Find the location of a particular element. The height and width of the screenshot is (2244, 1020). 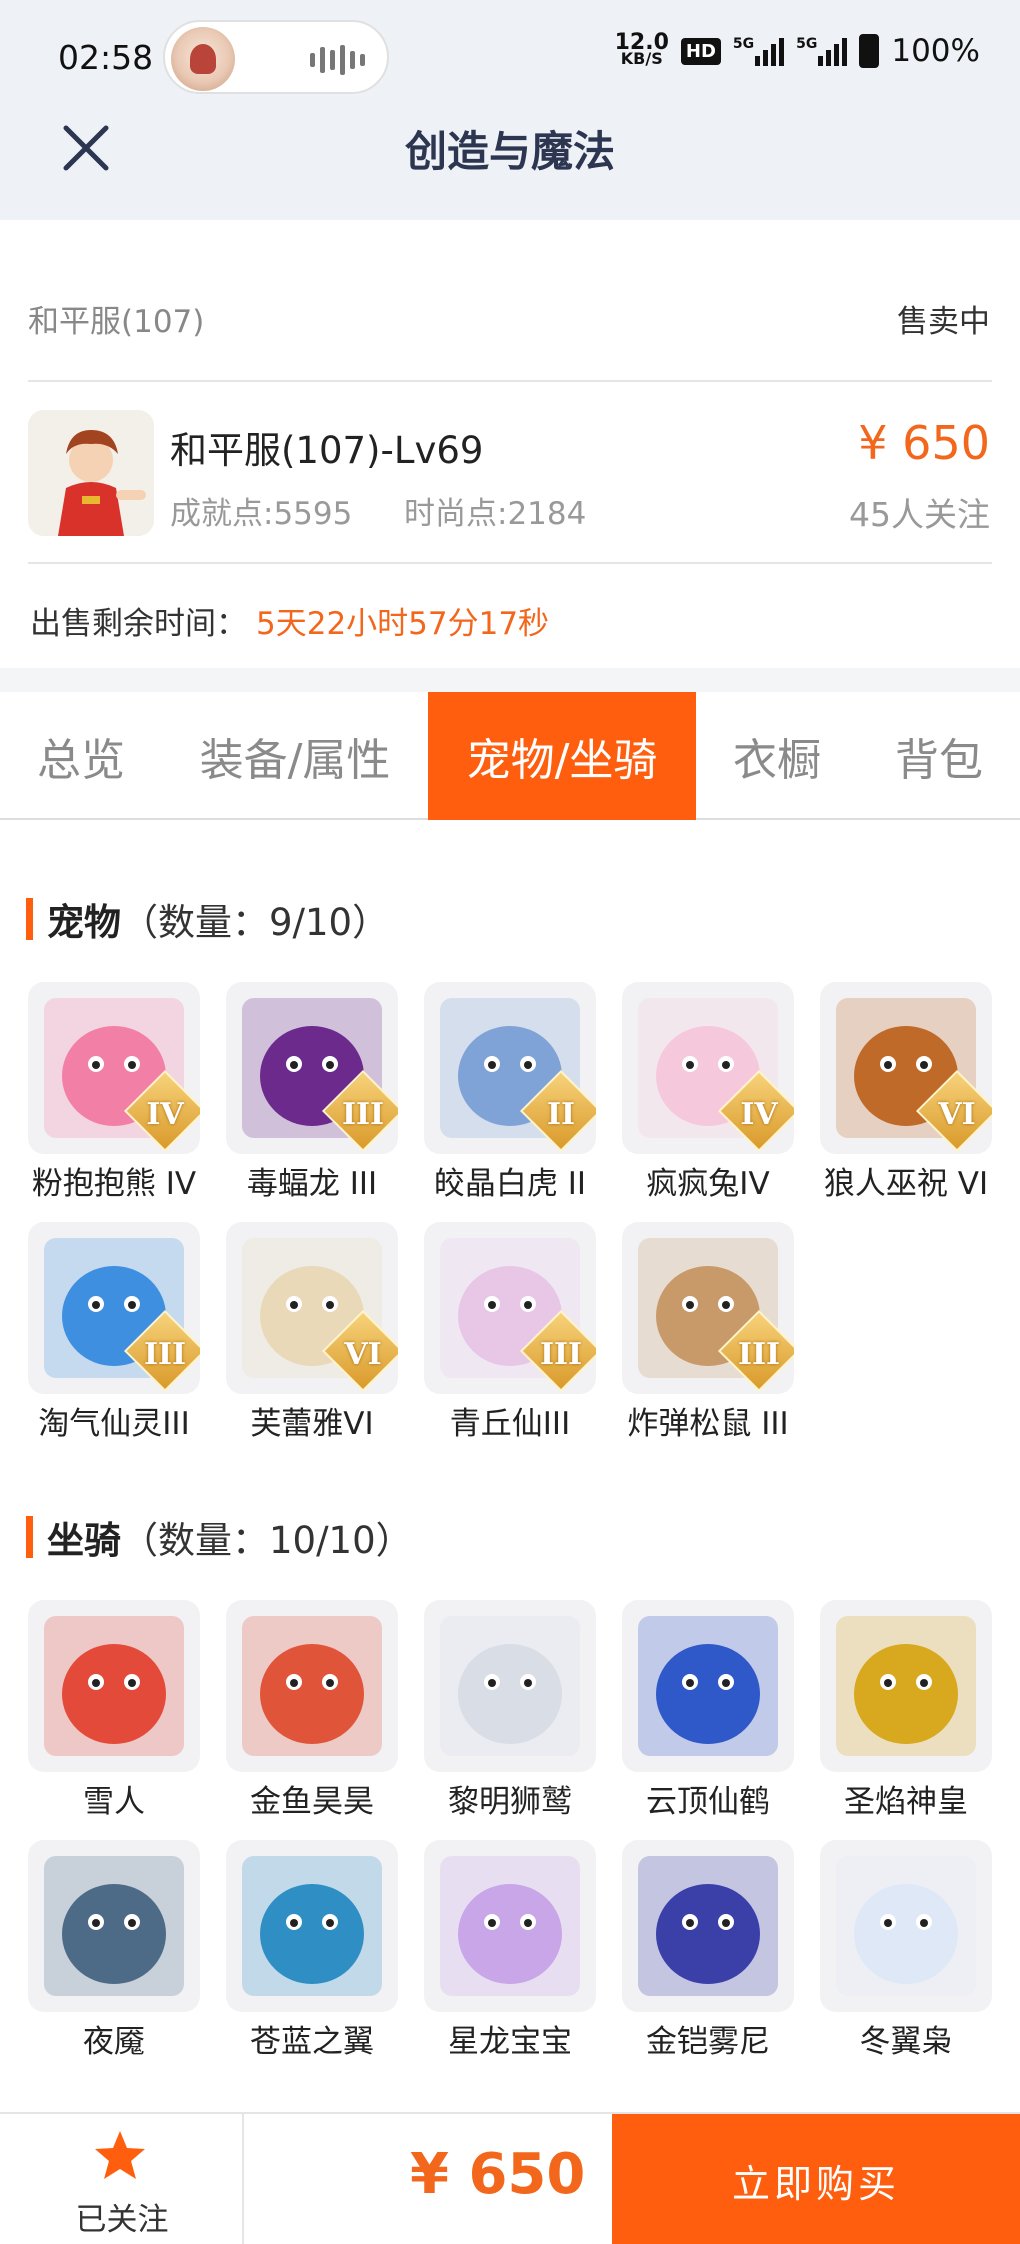

pet-name: 芙蕾雅VI is located at coordinates (312, 1424).